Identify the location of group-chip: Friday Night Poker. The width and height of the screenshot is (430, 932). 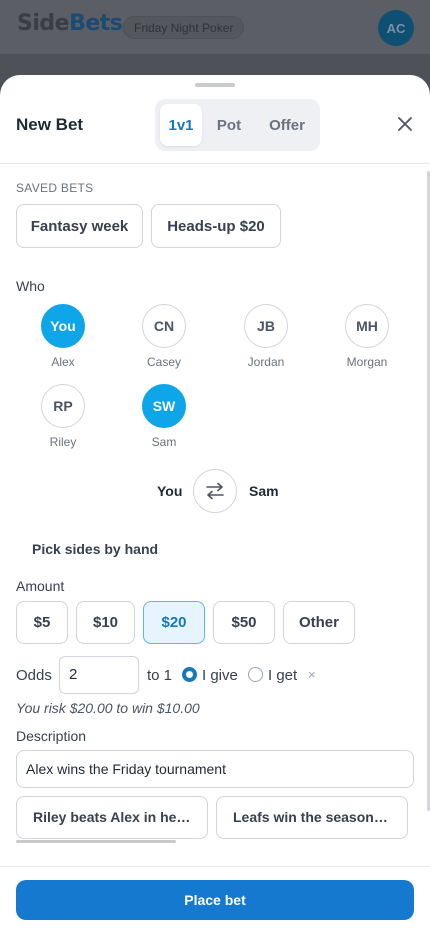
(184, 27).